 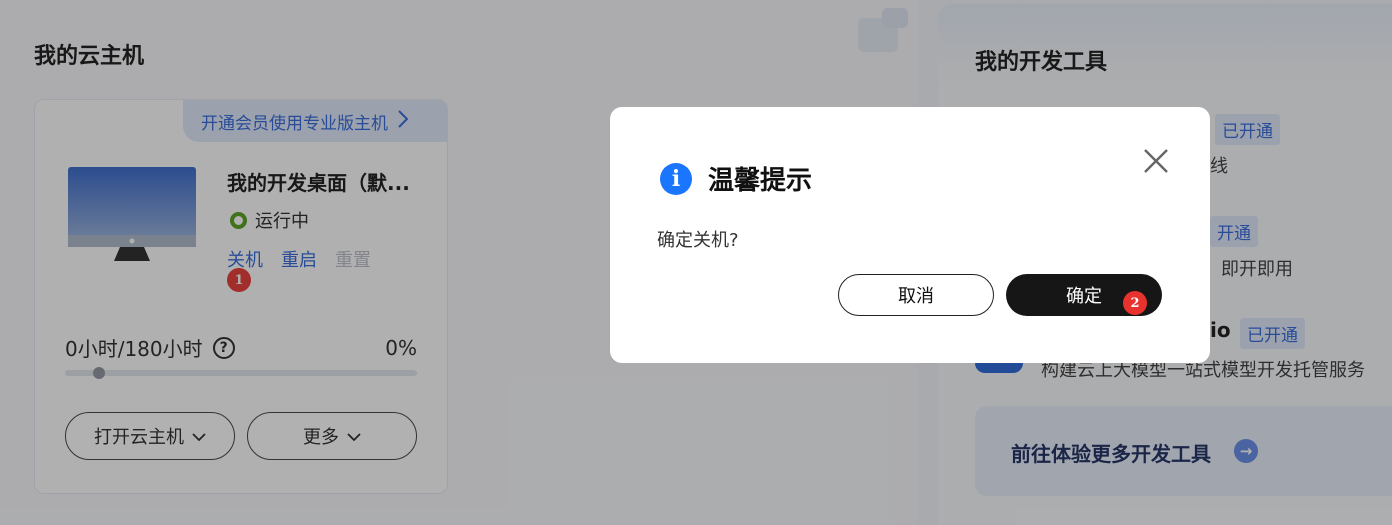 I want to click on cancel-label: 取消, so click(x=916, y=296).